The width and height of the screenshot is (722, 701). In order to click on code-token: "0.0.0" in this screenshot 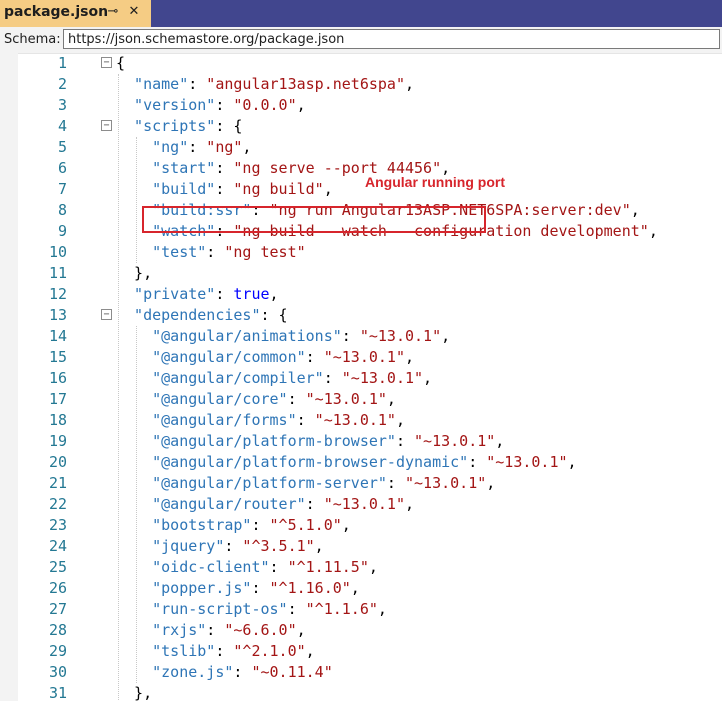, I will do `click(265, 105)`.